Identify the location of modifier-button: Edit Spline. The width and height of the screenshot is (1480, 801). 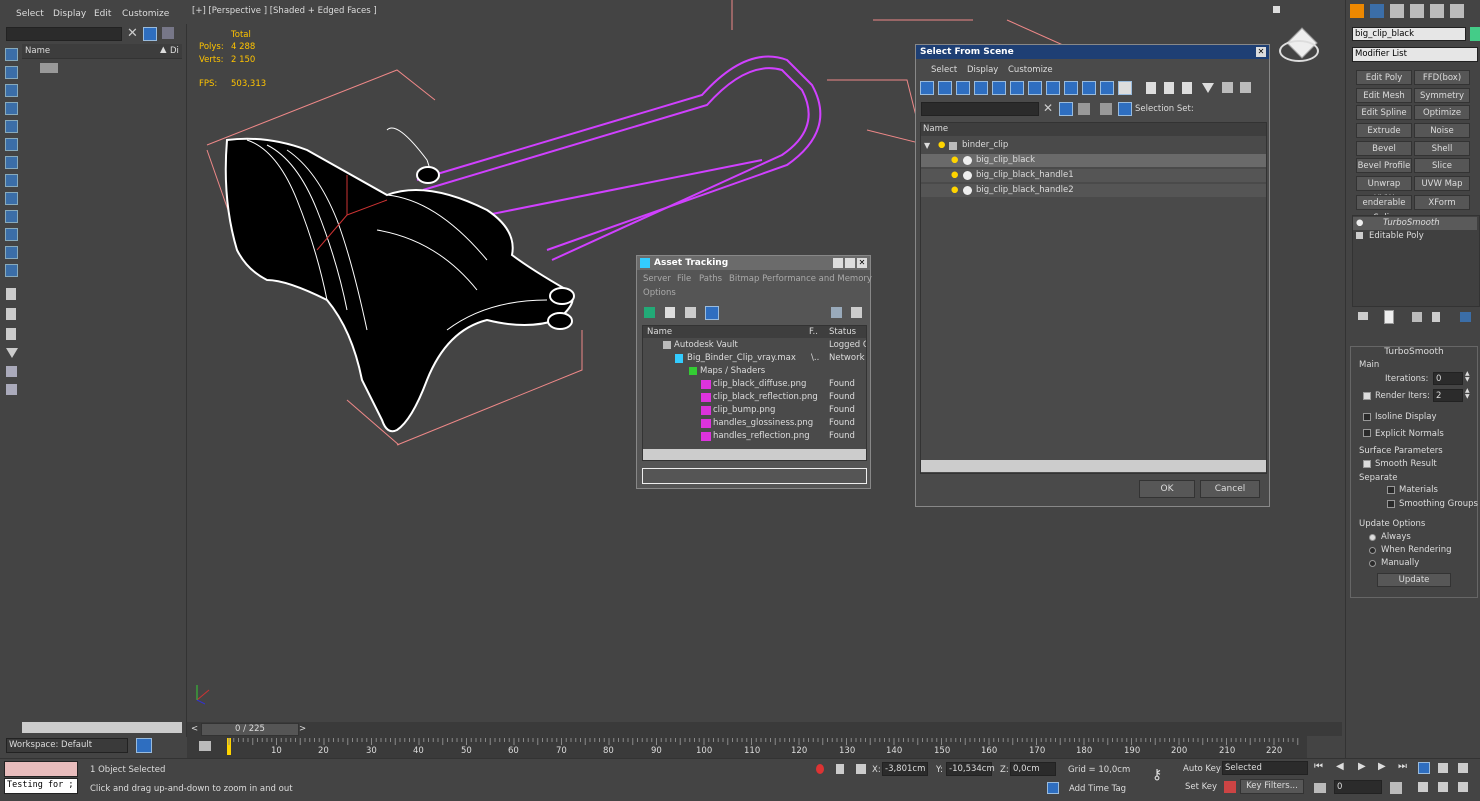
(1384, 112).